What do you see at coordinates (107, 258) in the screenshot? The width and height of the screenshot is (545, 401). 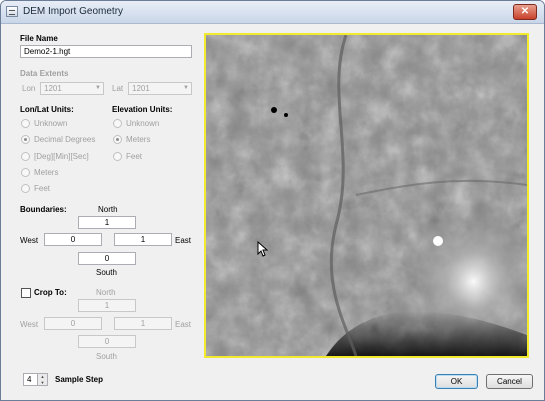 I see `boundary-south-input: 0` at bounding box center [107, 258].